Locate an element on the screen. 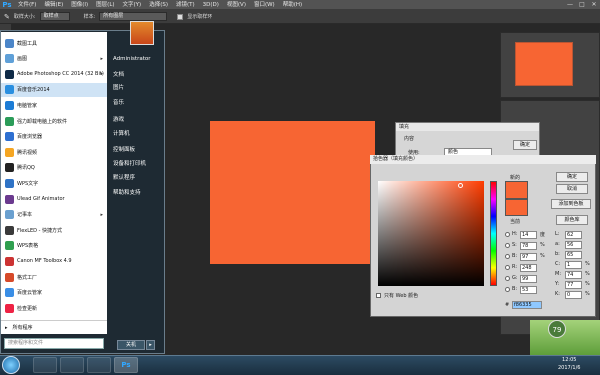 Image resolution: width=600 pixels, height=375 pixels. start-menu-place: 文档 is located at coordinates (118, 74).